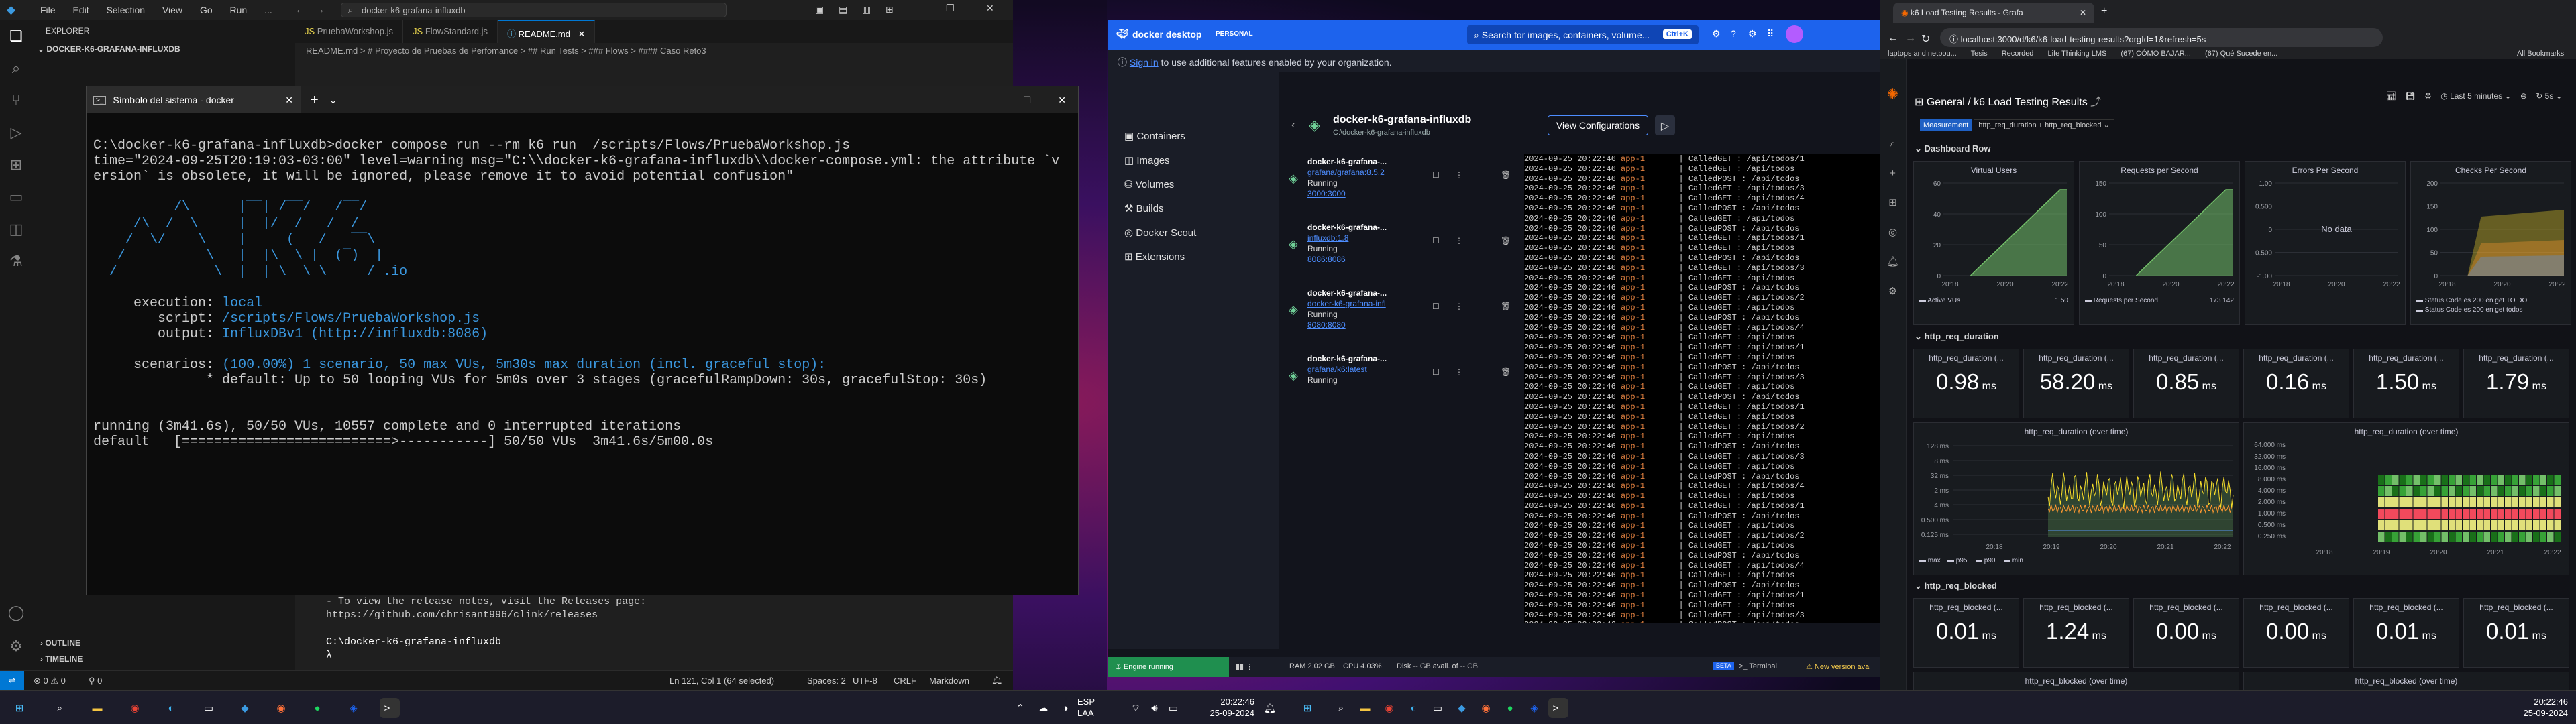 Image resolution: width=2576 pixels, height=724 pixels. What do you see at coordinates (16, 133) in the screenshot?
I see `run-debug-icon: ▷` at bounding box center [16, 133].